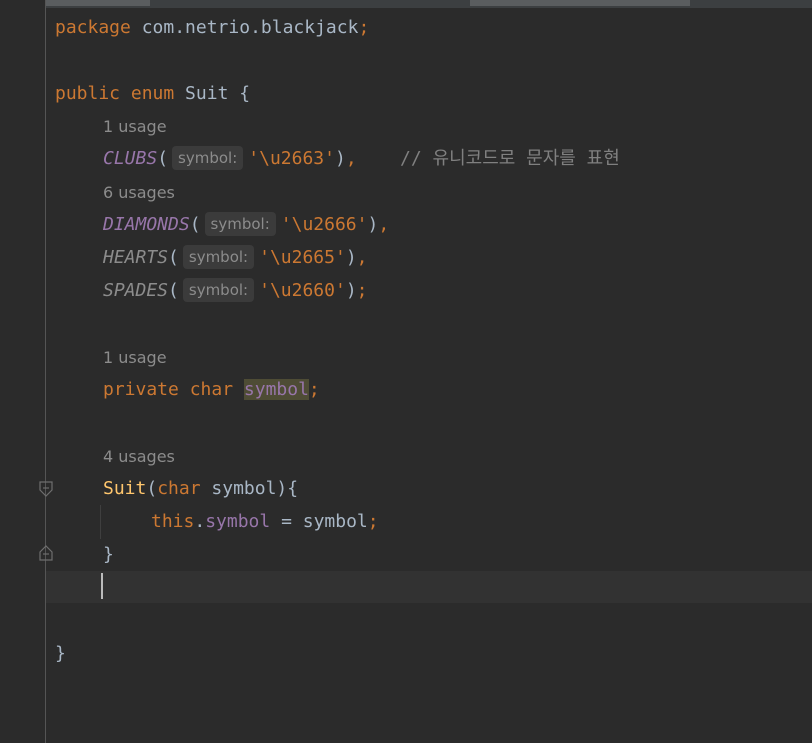 Image resolution: width=812 pixels, height=743 pixels. What do you see at coordinates (291, 158) in the screenshot?
I see `char-literal-clubs: '\u2663'` at bounding box center [291, 158].